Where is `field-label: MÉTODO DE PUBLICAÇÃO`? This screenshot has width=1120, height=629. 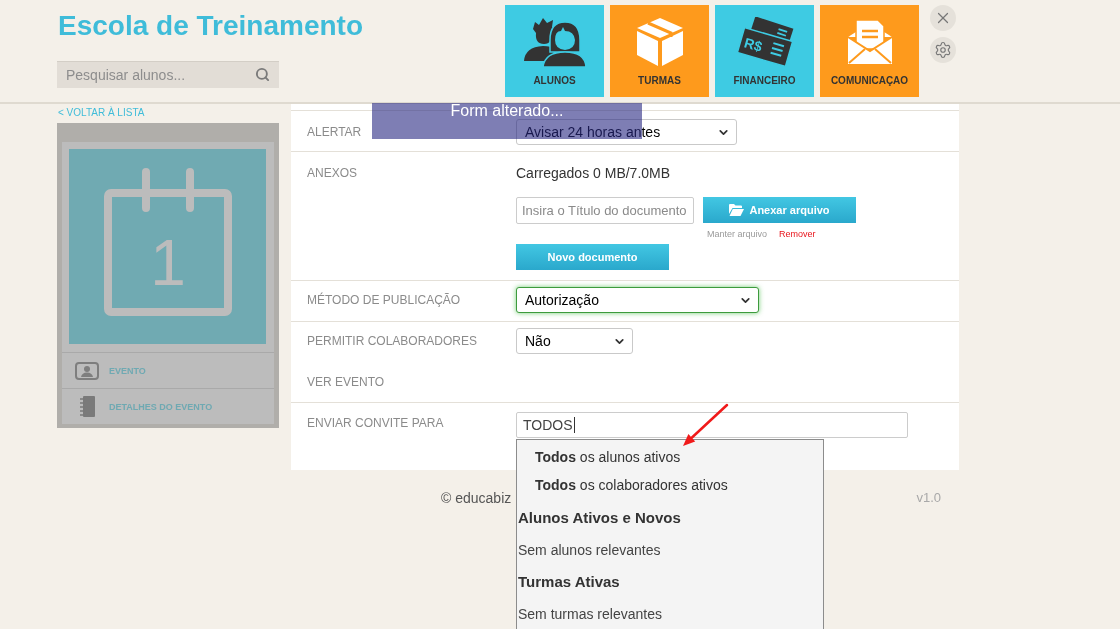 field-label: MÉTODO DE PUBLICAÇÃO is located at coordinates (383, 300).